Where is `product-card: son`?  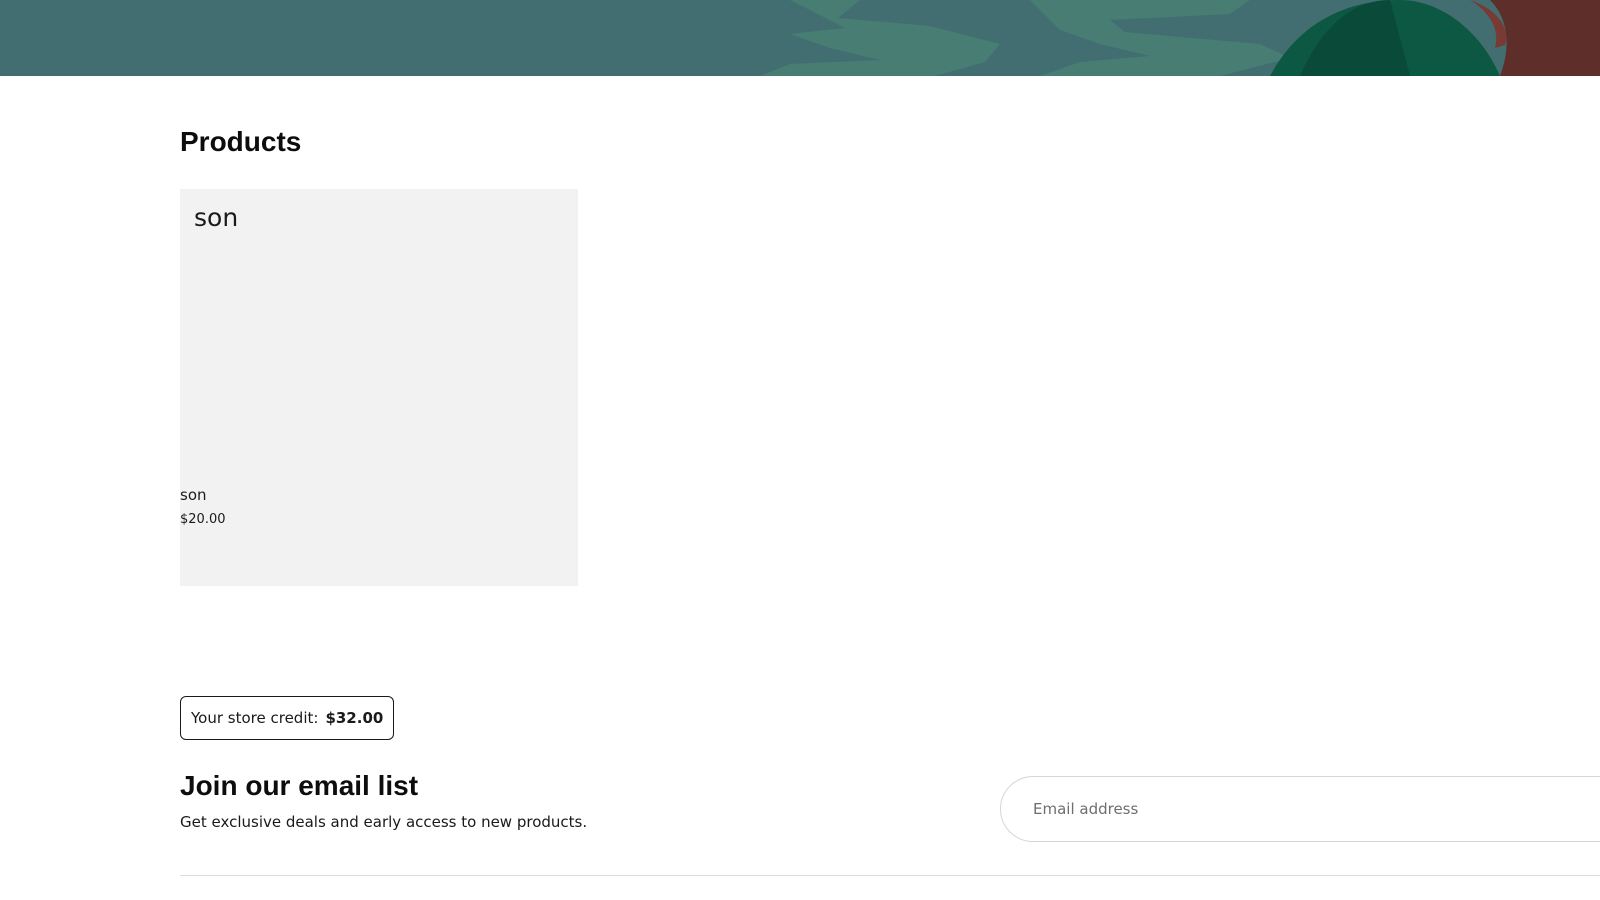 product-card: son is located at coordinates (379, 387).